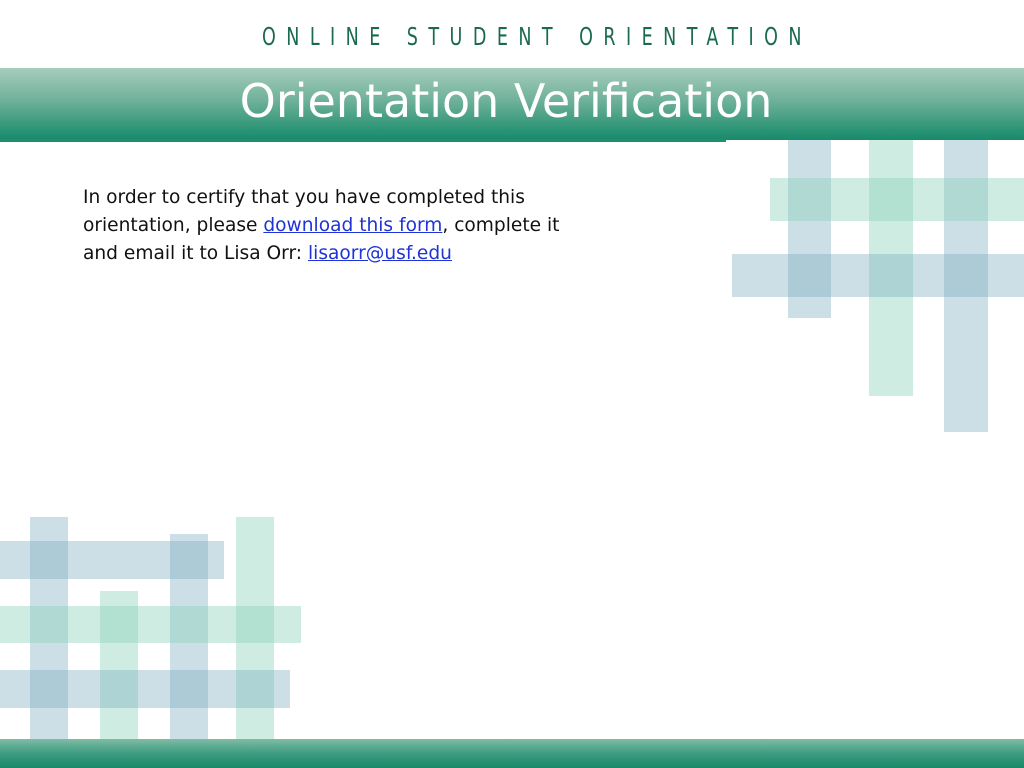  I want to click on title-underline, so click(363, 140).